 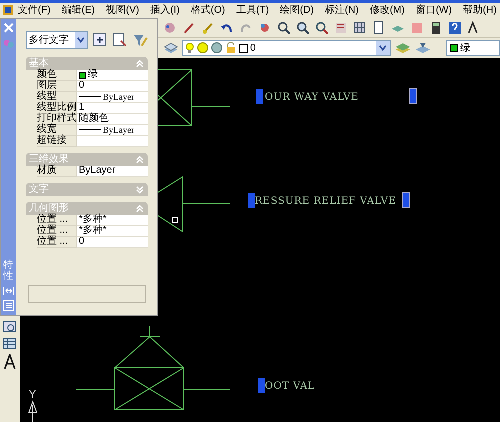 What do you see at coordinates (93, 75) in the screenshot?
I see `property-value: 绿` at bounding box center [93, 75].